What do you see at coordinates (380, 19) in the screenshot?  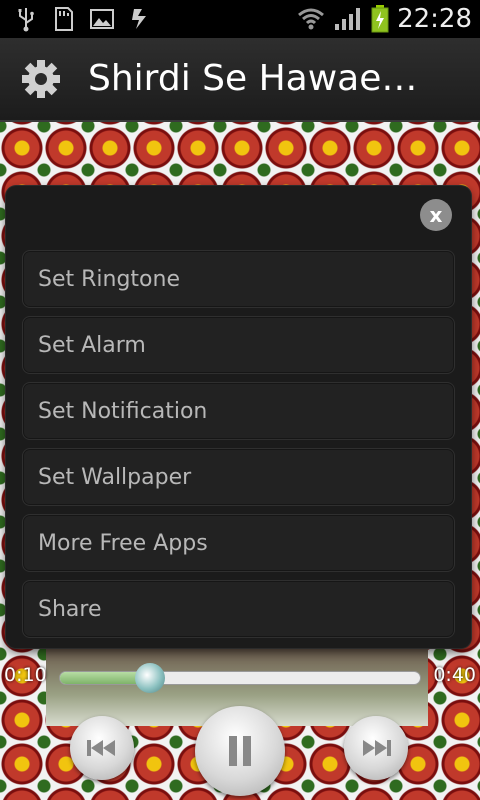 I see `battery-charging-icon` at bounding box center [380, 19].